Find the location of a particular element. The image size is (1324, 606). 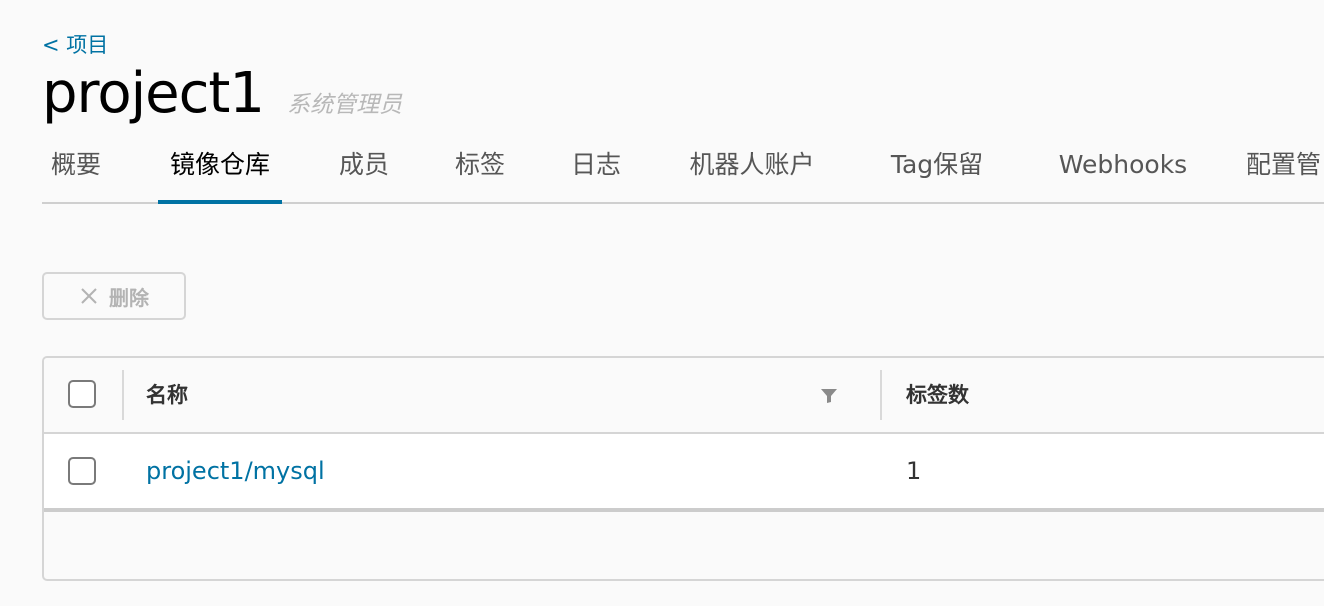

tab-members: 成员 is located at coordinates (364, 165).